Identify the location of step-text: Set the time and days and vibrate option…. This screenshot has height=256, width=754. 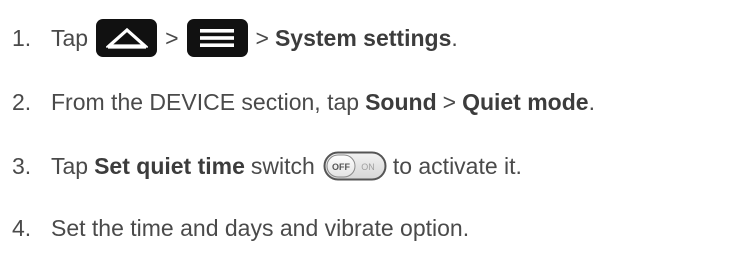
(260, 227).